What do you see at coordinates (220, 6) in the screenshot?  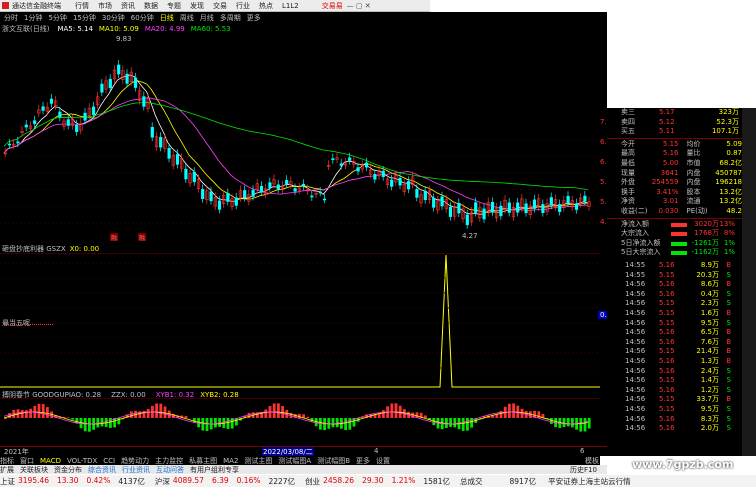 I see `menu-item: 交易` at bounding box center [220, 6].